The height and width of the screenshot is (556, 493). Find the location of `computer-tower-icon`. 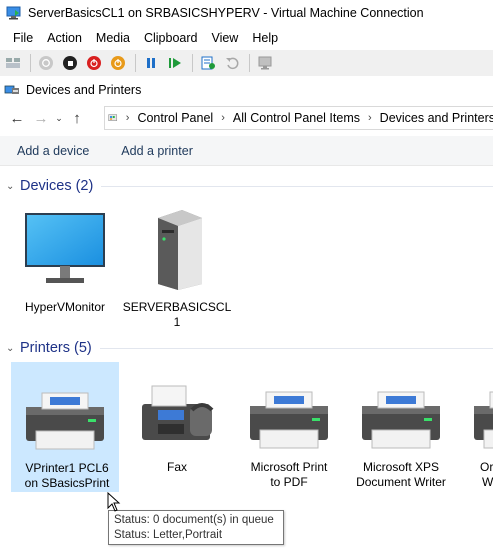

computer-tower-icon is located at coordinates (180, 250).